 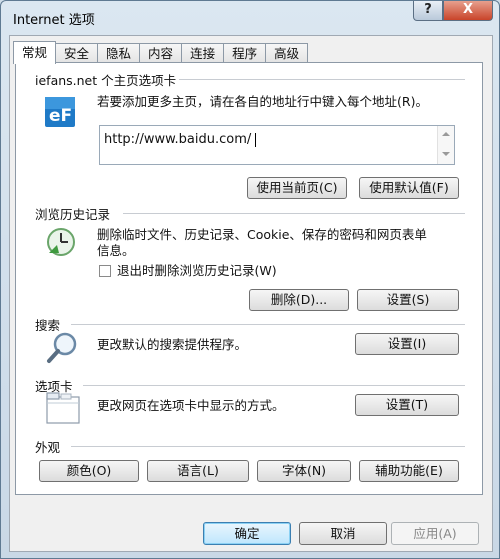 I want to click on ie-logo-icon: eF, so click(x=60, y=112).